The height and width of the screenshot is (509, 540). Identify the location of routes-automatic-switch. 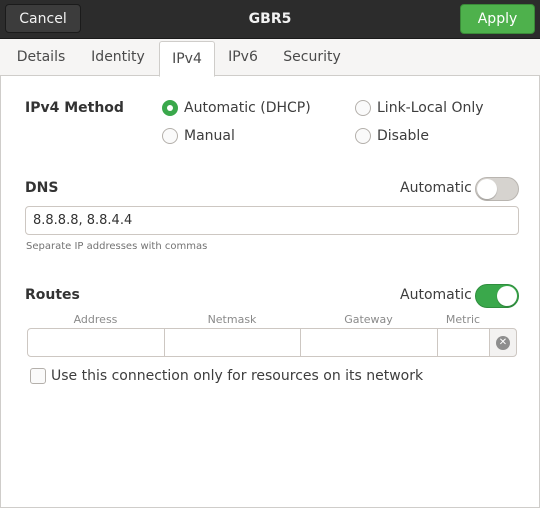
(497, 296).